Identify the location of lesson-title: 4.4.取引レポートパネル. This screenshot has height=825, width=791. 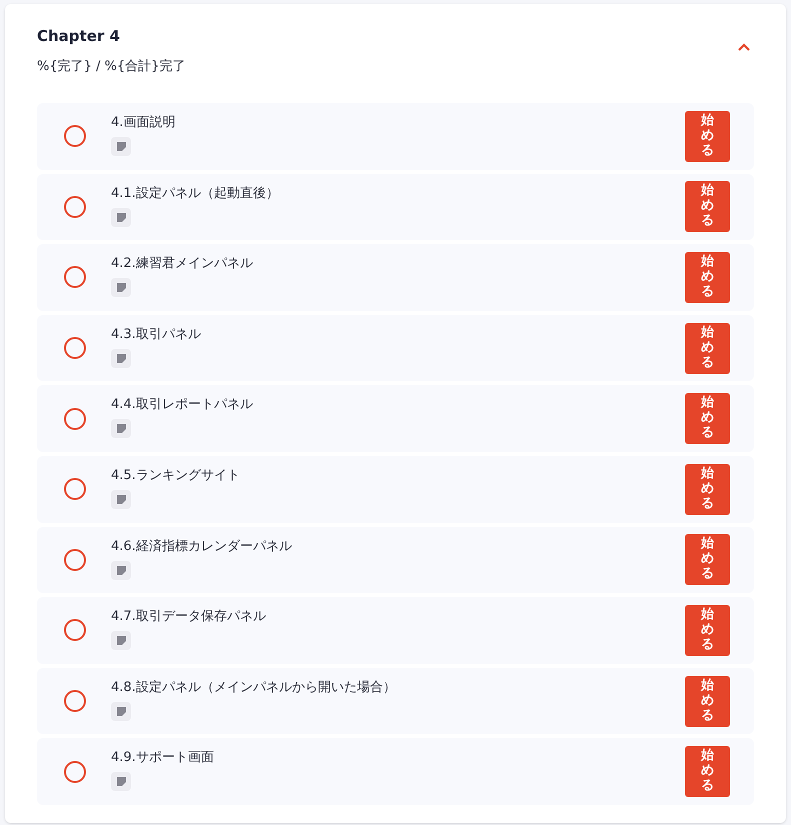
(182, 405).